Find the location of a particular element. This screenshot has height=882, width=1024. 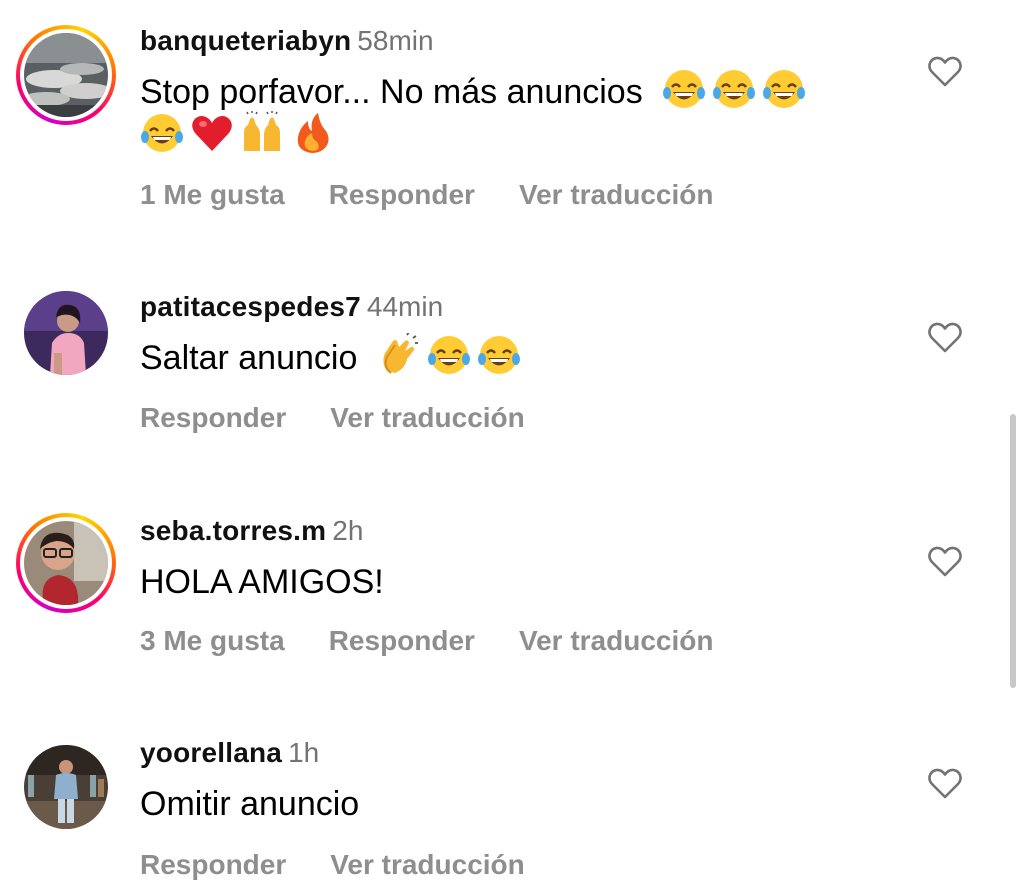

comment-text: HOLA AMIGOS! is located at coordinates (262, 582).